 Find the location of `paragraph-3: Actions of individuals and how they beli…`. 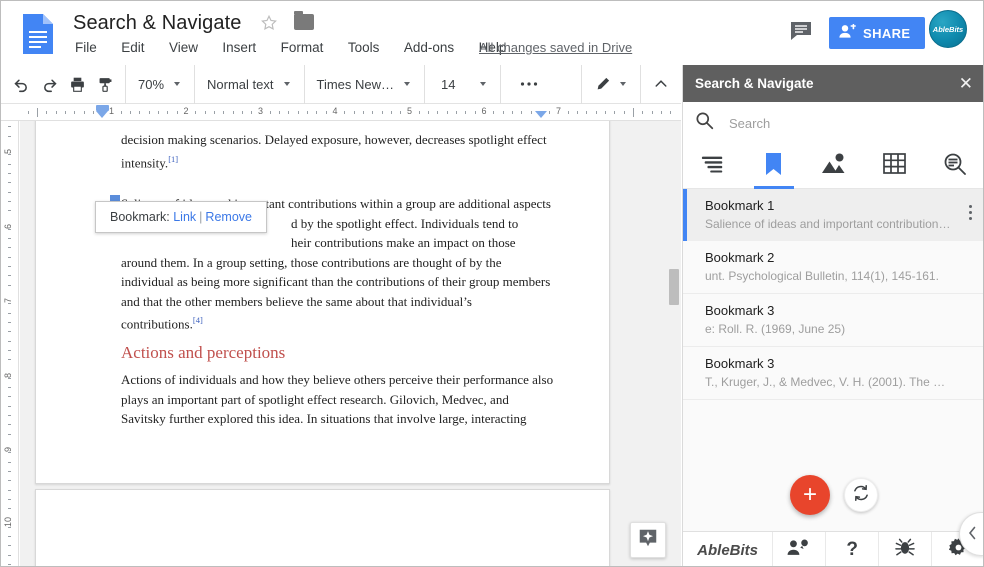

paragraph-3: Actions of individuals and how they beli… is located at coordinates (341, 399).